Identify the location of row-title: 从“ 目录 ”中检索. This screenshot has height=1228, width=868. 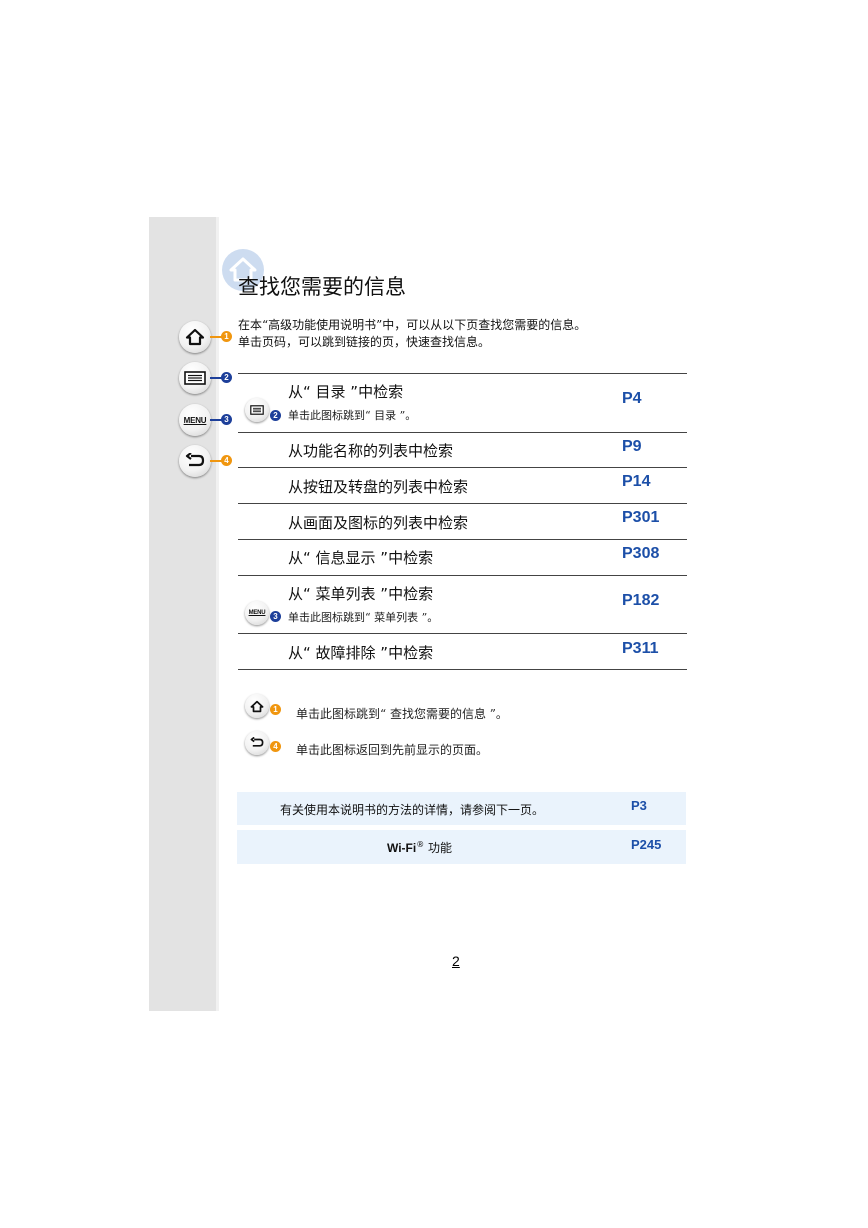
(346, 392).